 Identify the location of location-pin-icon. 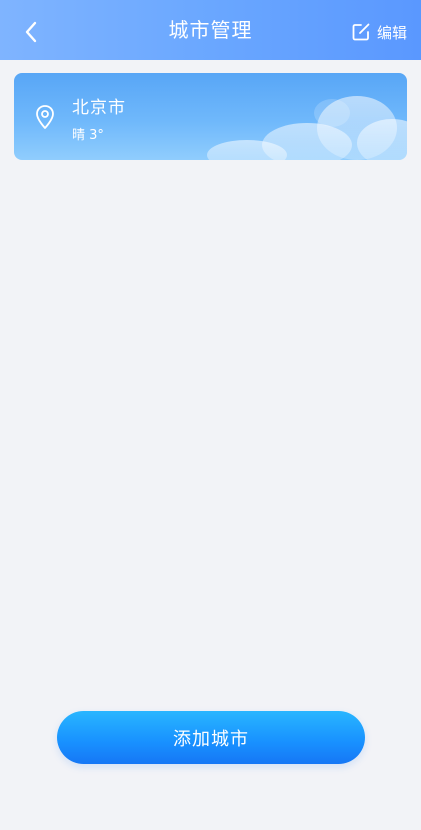
(45, 117).